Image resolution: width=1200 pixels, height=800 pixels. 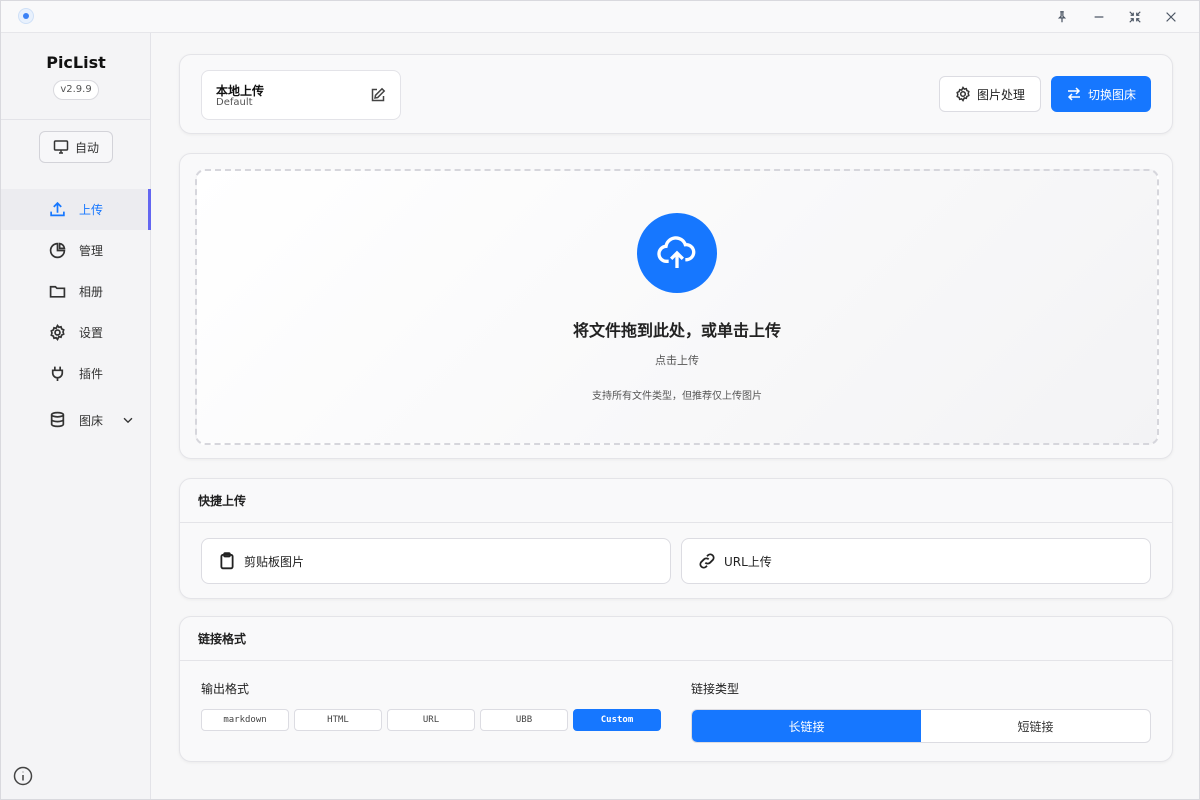 I want to click on picbed-config: Default, so click(x=234, y=102).